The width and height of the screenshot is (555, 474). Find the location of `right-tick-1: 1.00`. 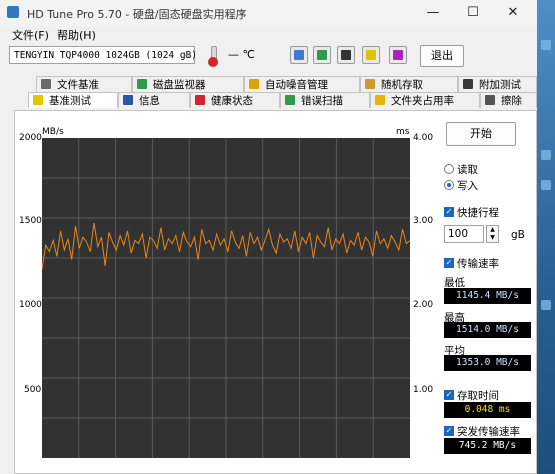

right-tick-1: 1.00 is located at coordinates (423, 390).